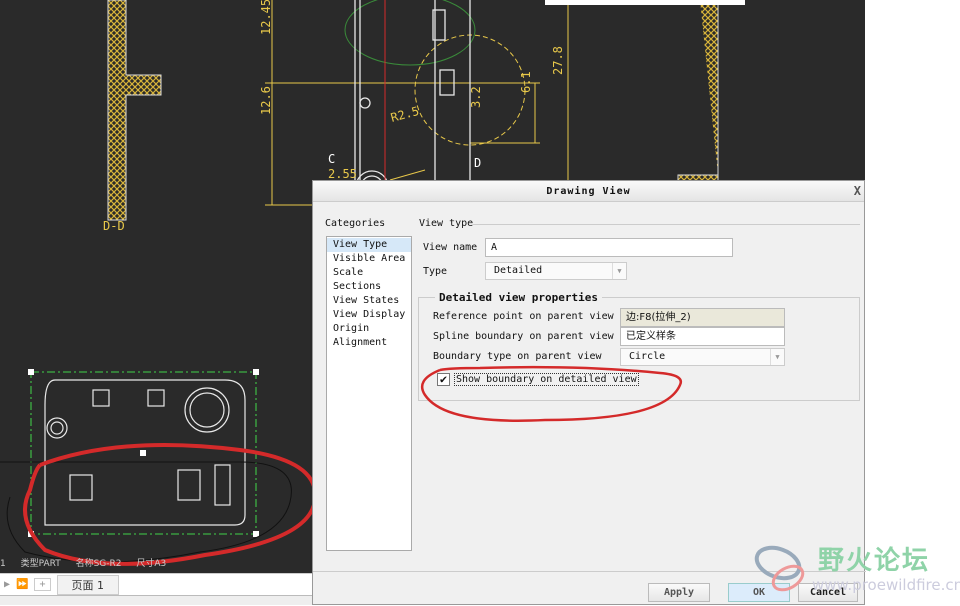 This screenshot has height=606, width=960. I want to click on dialog-title: Drawing View, so click(588, 191).